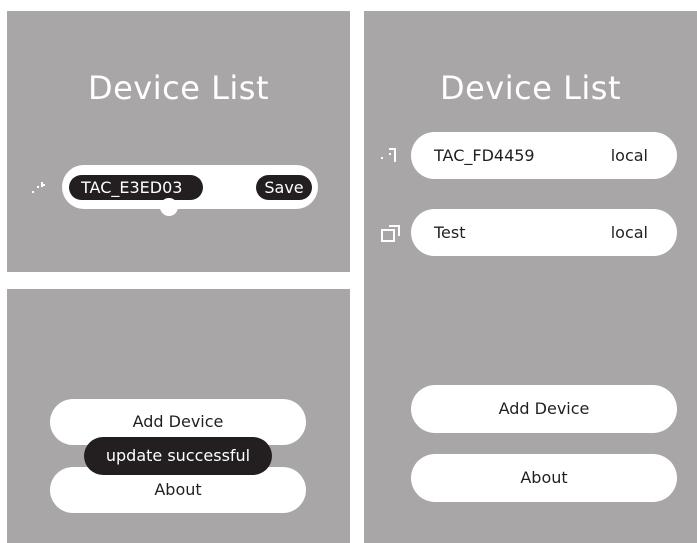 This screenshot has width=697, height=543. I want to click on device-name: Test, so click(450, 232).